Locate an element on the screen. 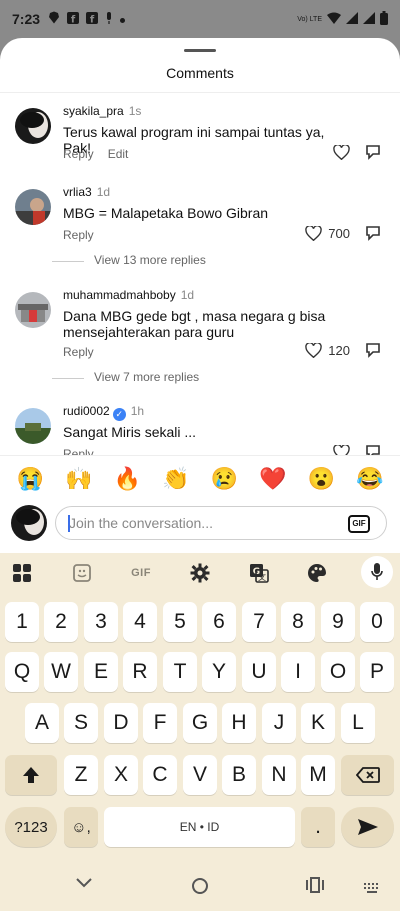  replies-line is located at coordinates (68, 261).